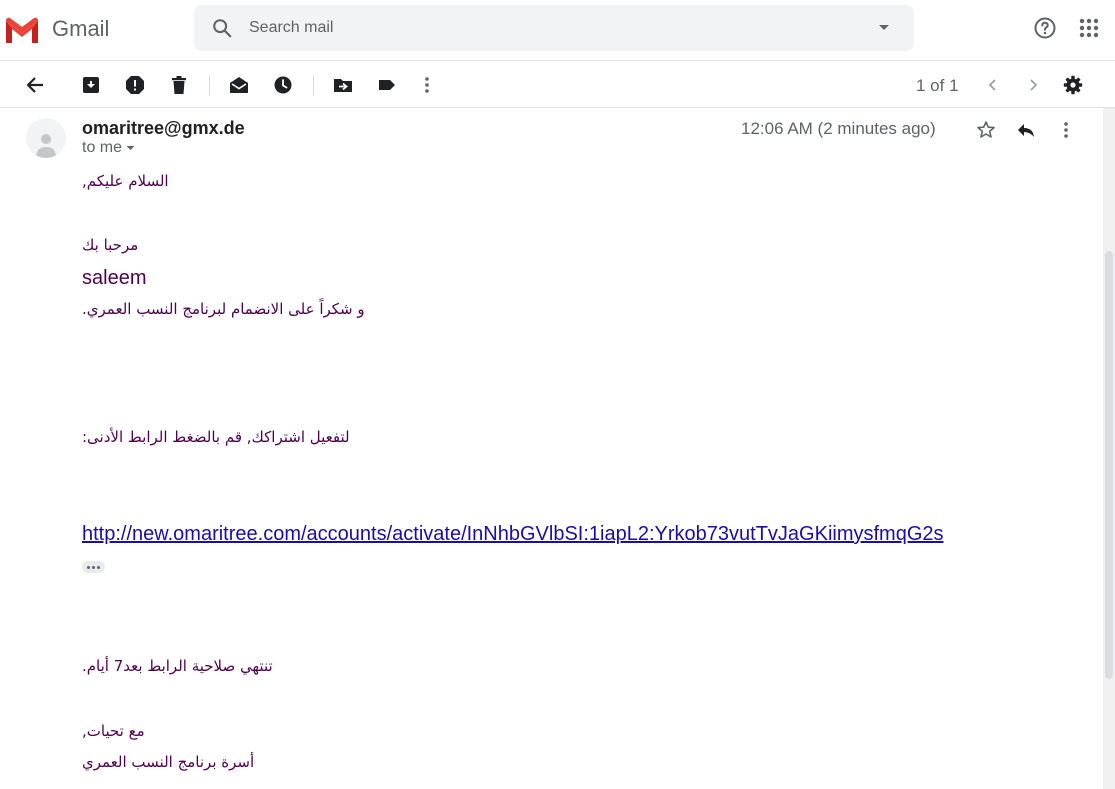  What do you see at coordinates (46, 146) in the screenshot?
I see `person-icon` at bounding box center [46, 146].